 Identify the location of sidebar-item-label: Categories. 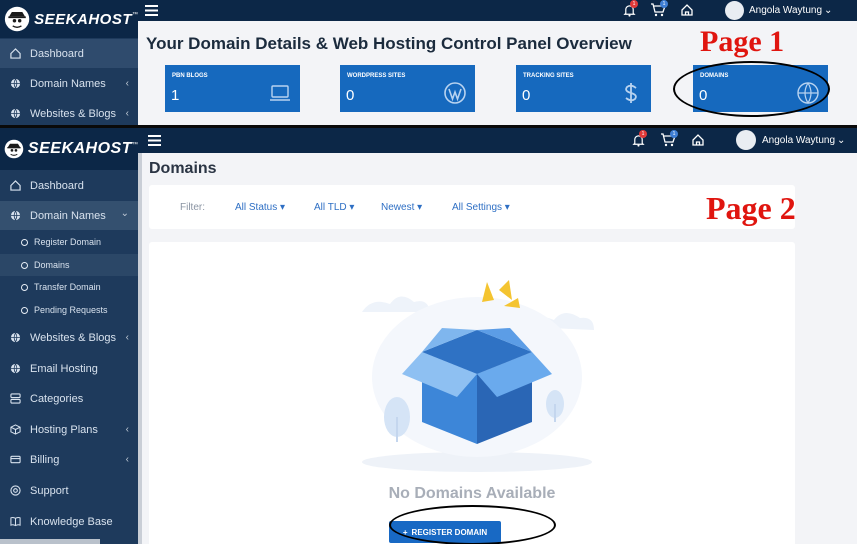
(57, 398).